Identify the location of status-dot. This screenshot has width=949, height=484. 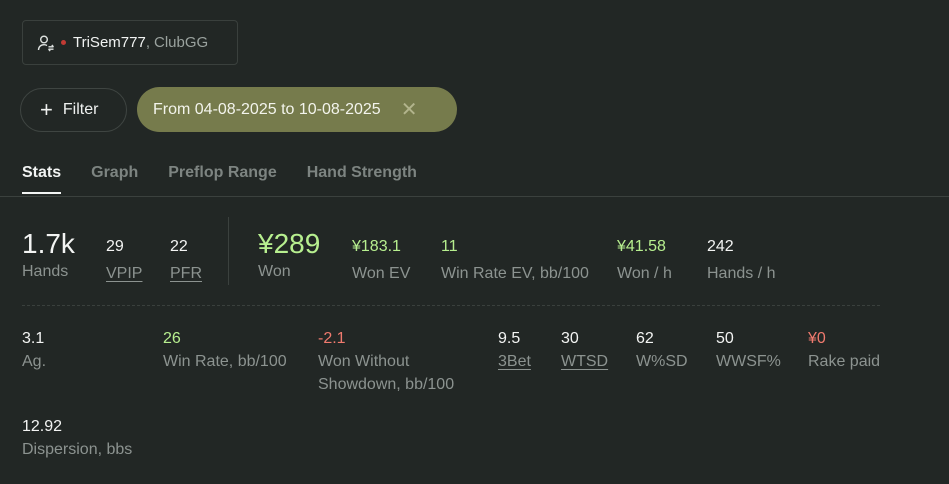
(63, 42).